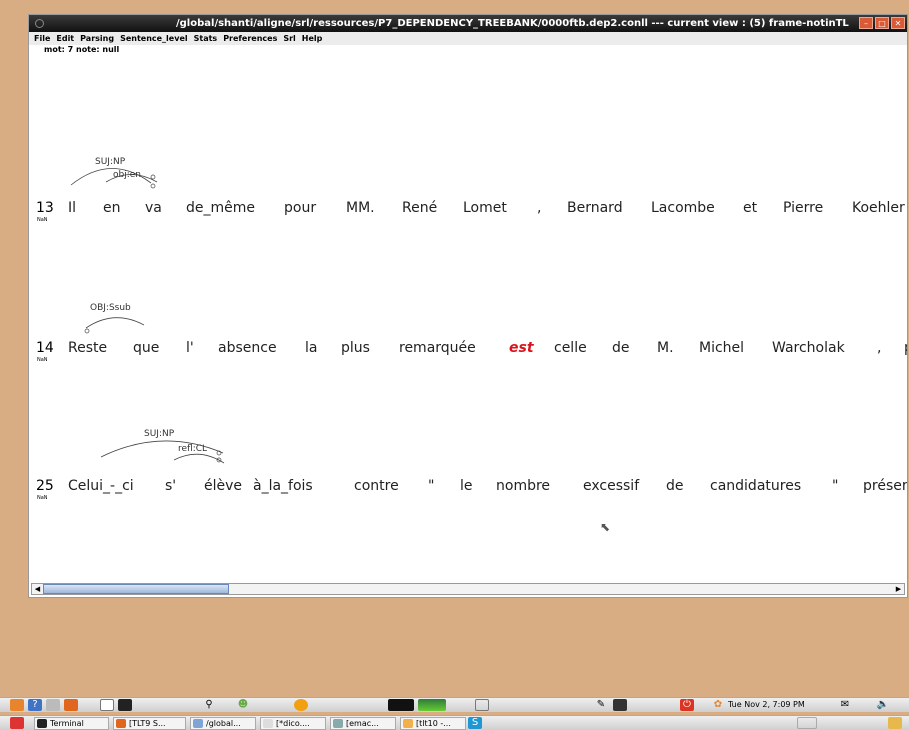 This screenshot has width=909, height=730. Describe the element at coordinates (53, 705) in the screenshot. I see `network-icon` at that location.